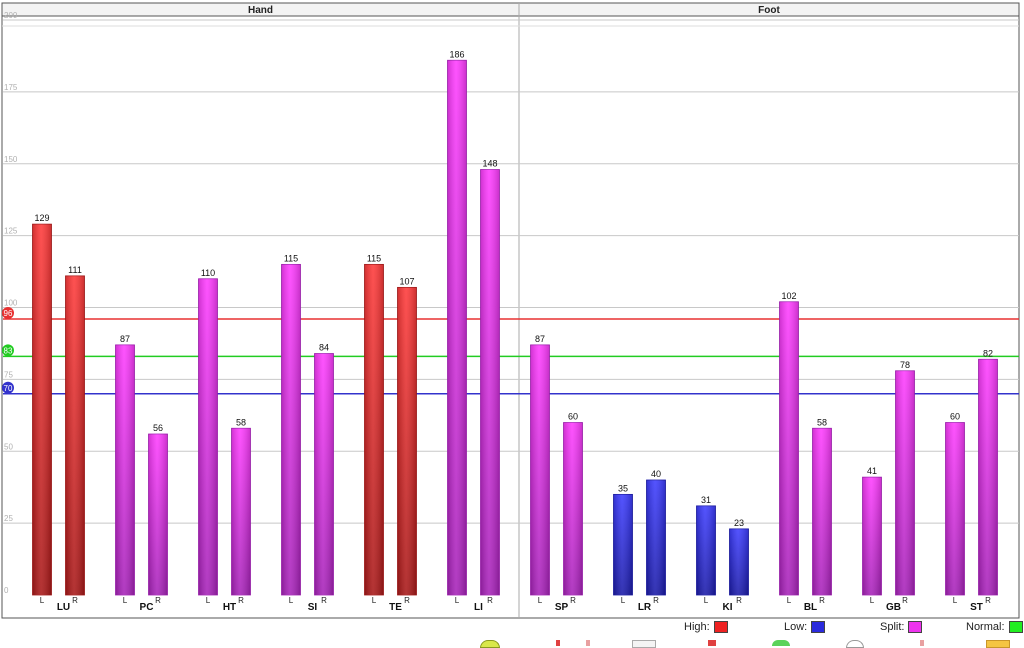  I want to click on value-label-si-r: 84, so click(324, 348).